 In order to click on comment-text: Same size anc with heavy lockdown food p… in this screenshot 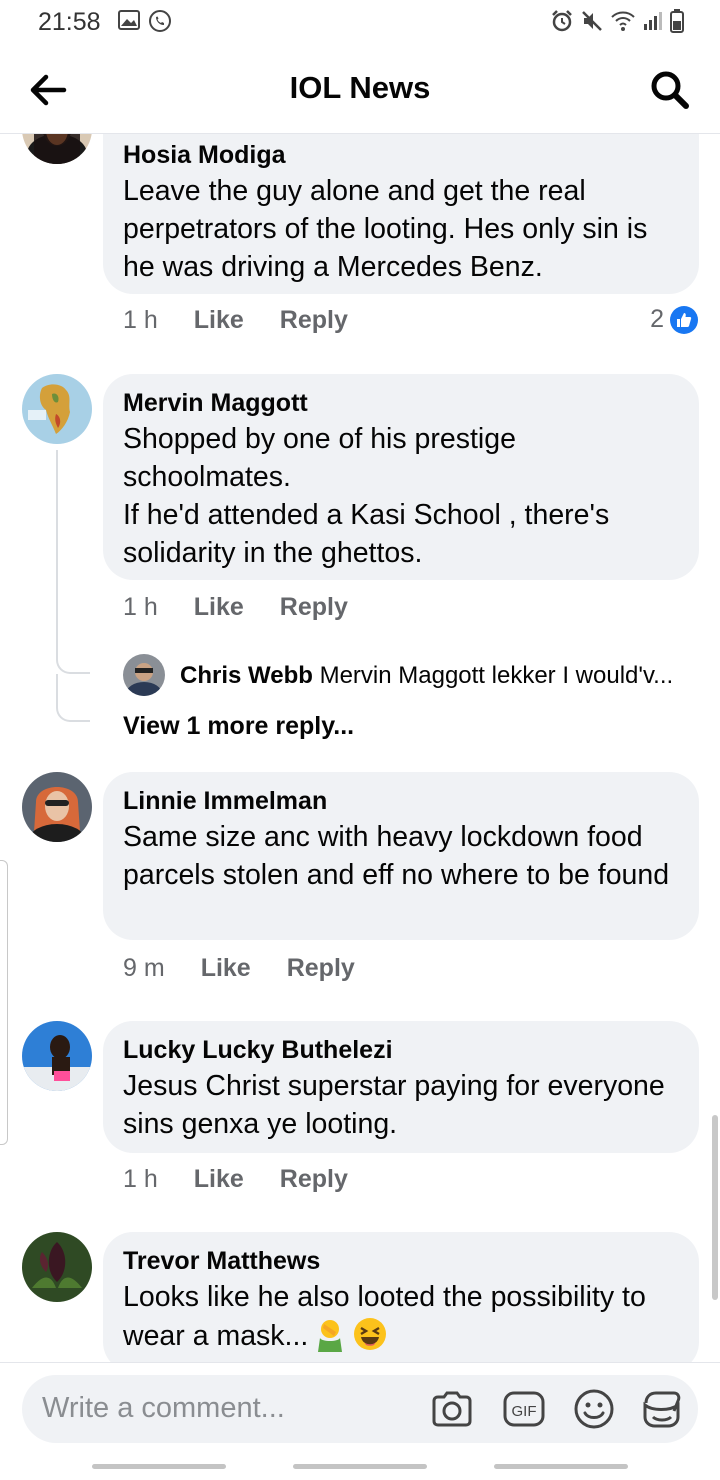, I will do `click(396, 856)`.